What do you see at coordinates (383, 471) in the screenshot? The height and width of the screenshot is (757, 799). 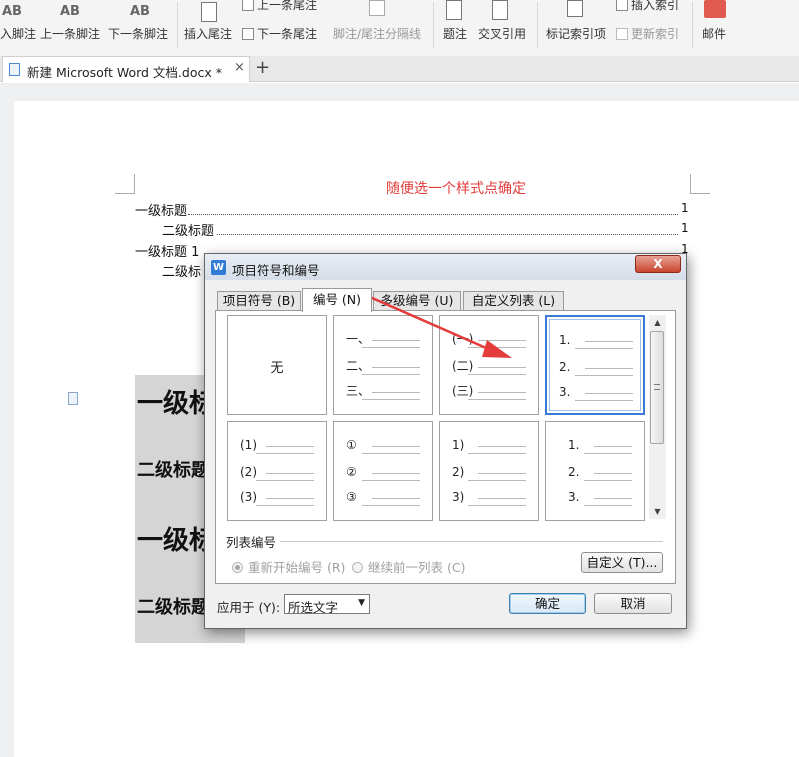 I see `numbering-style-circled: ① ② ③` at bounding box center [383, 471].